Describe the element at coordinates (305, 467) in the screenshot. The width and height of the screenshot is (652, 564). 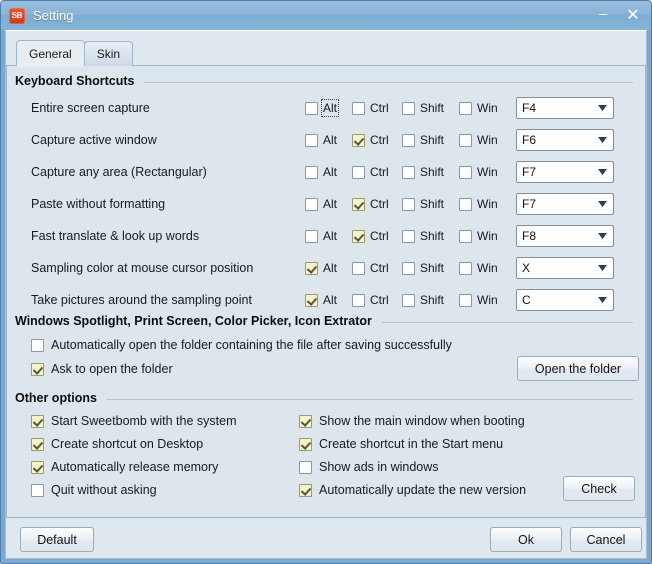
I see `checkbox-show-ads` at that location.